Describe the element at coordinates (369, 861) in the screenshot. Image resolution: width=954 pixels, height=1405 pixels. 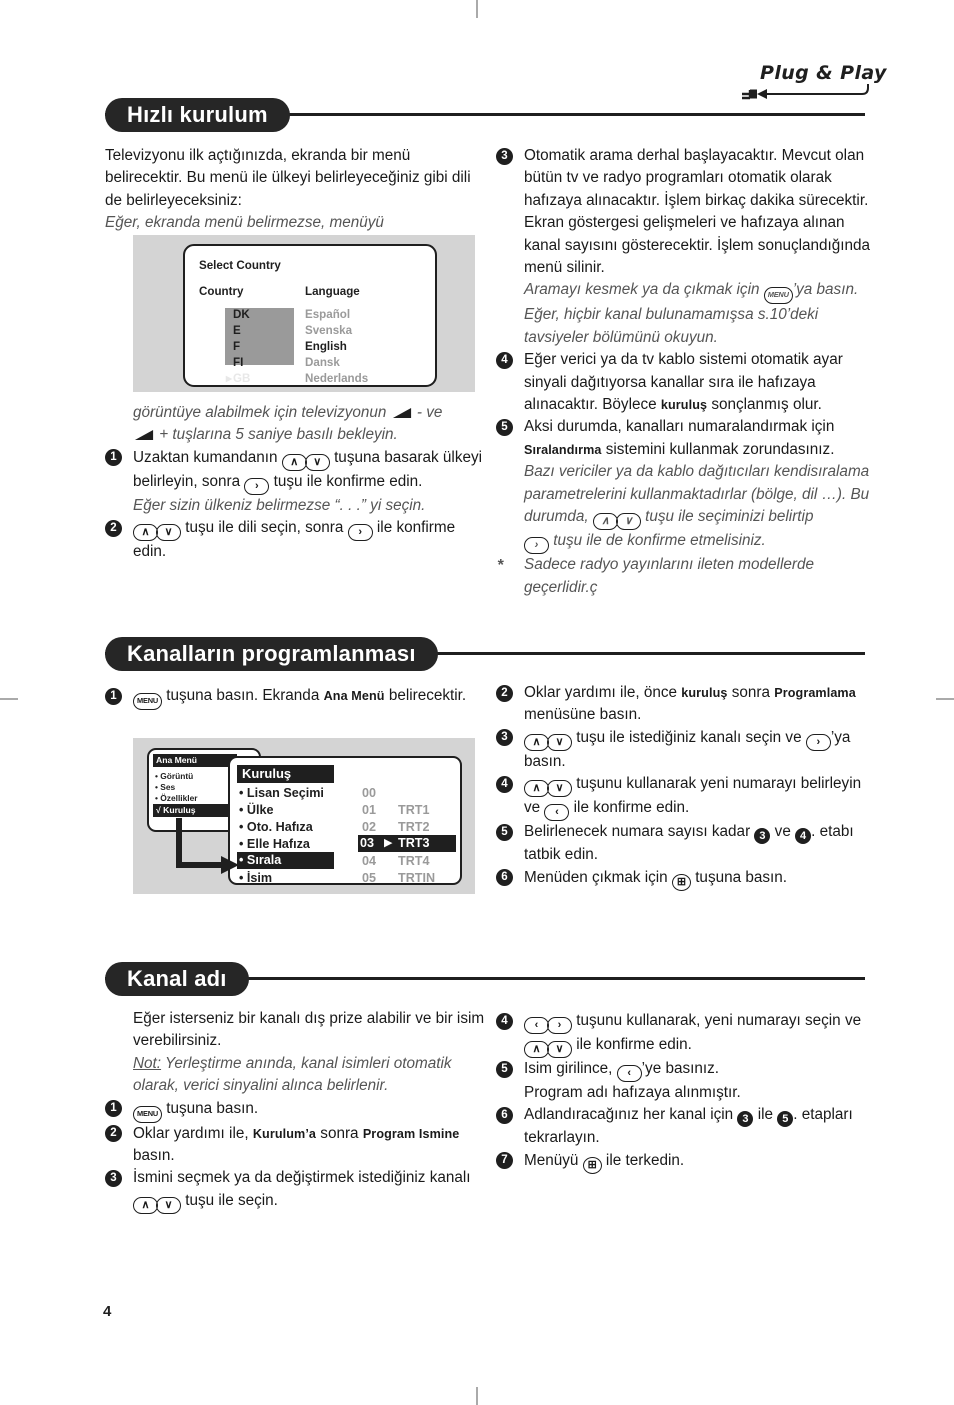
I see `osd-channel-number: 04` at that location.